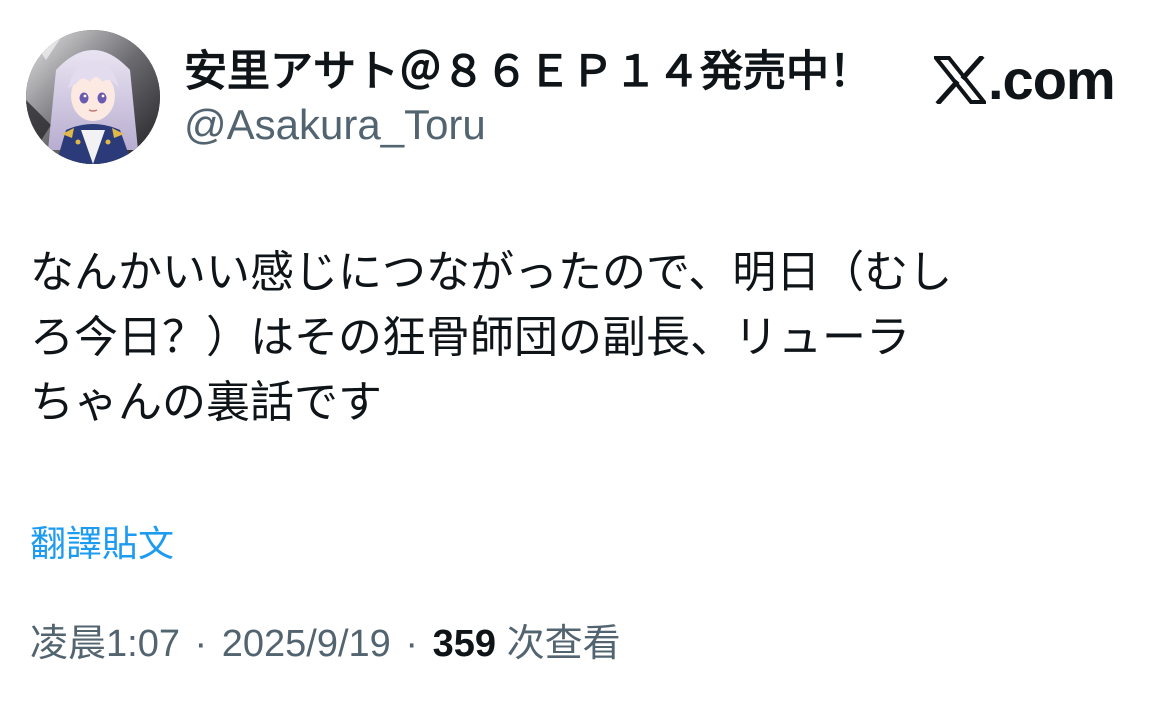 This screenshot has height=706, width=1170. What do you see at coordinates (563, 644) in the screenshot?
I see `views-label: 次查看` at bounding box center [563, 644].